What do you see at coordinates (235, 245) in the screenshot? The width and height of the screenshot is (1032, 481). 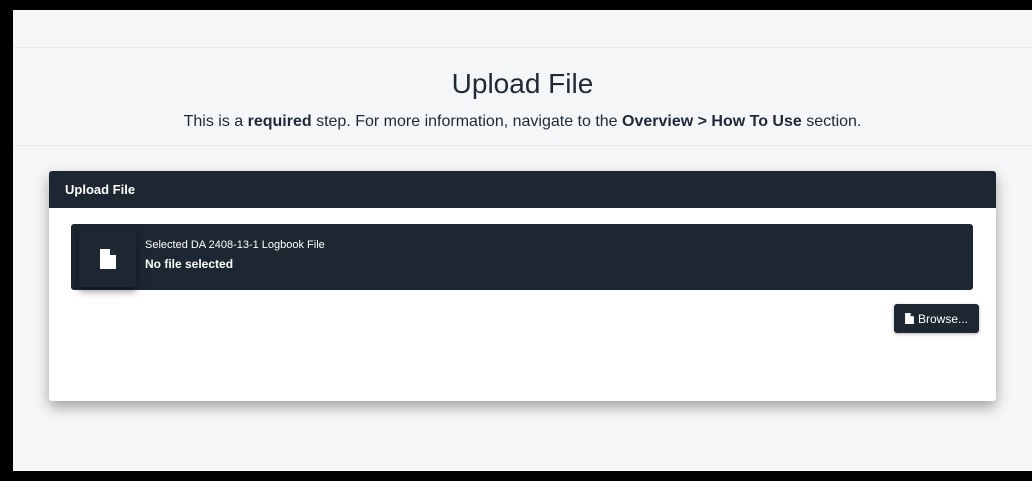 I see `file-label: Selected DA 2408-13-1 Logbook File` at bounding box center [235, 245].